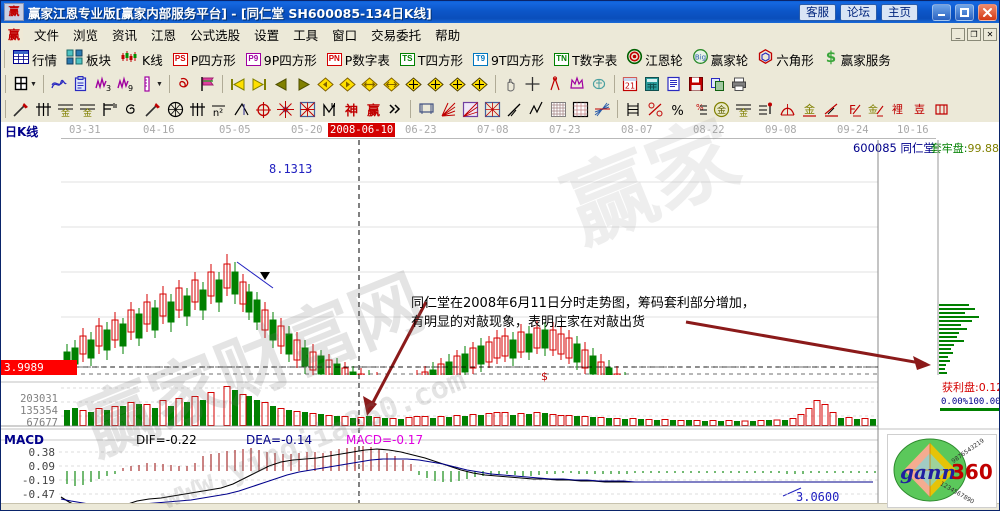 The height and width of the screenshot is (511, 1000). Describe the element at coordinates (809, 109) in the screenshot. I see `gold2-icon: 金` at that location.